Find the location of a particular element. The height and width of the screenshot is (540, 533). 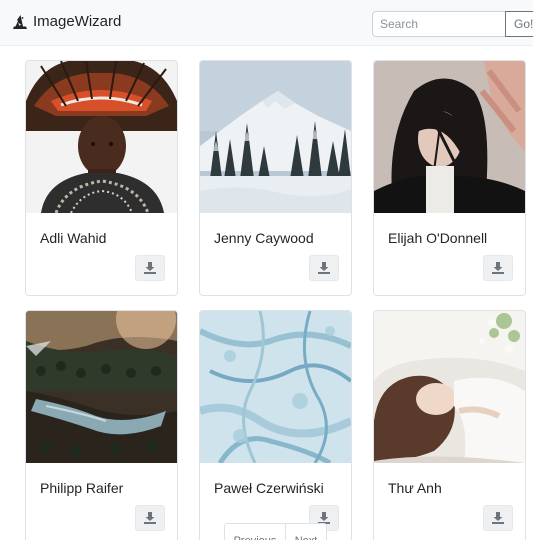

wizard-hat-icon is located at coordinates (20, 22).